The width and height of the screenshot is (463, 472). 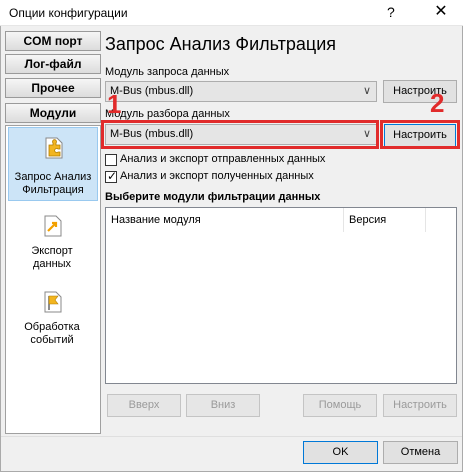 What do you see at coordinates (53, 164) in the screenshot?
I see `sidebar-item-query-analysis-filter: Запрос Анализ Фильтрация` at bounding box center [53, 164].